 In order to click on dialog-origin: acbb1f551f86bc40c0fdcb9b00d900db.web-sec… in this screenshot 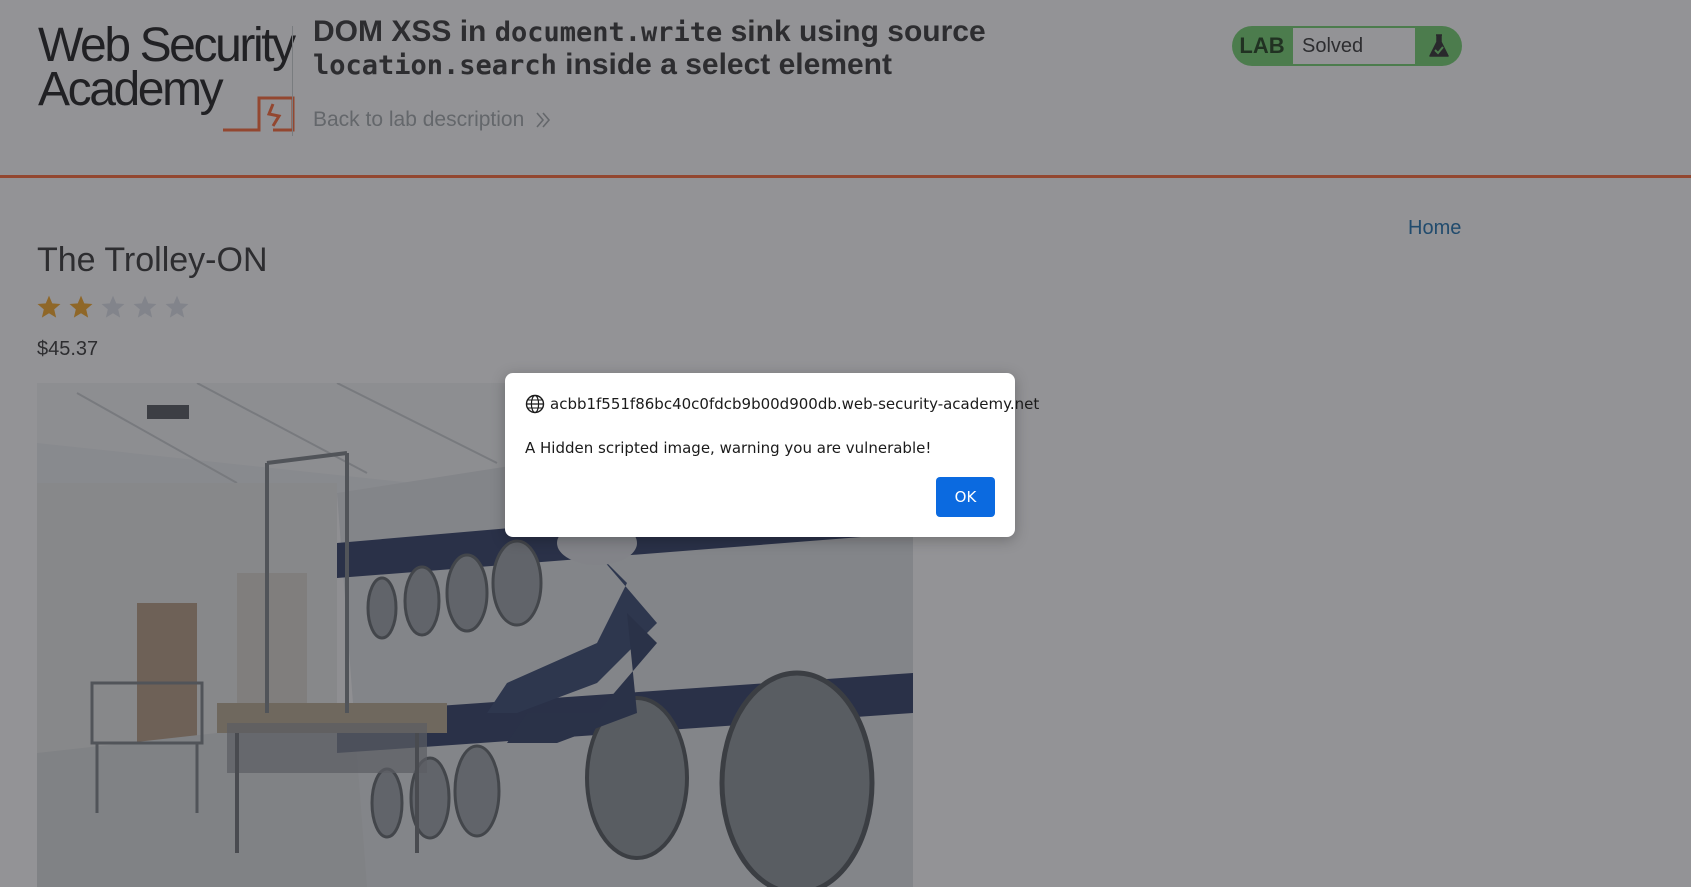, I will do `click(782, 404)`.